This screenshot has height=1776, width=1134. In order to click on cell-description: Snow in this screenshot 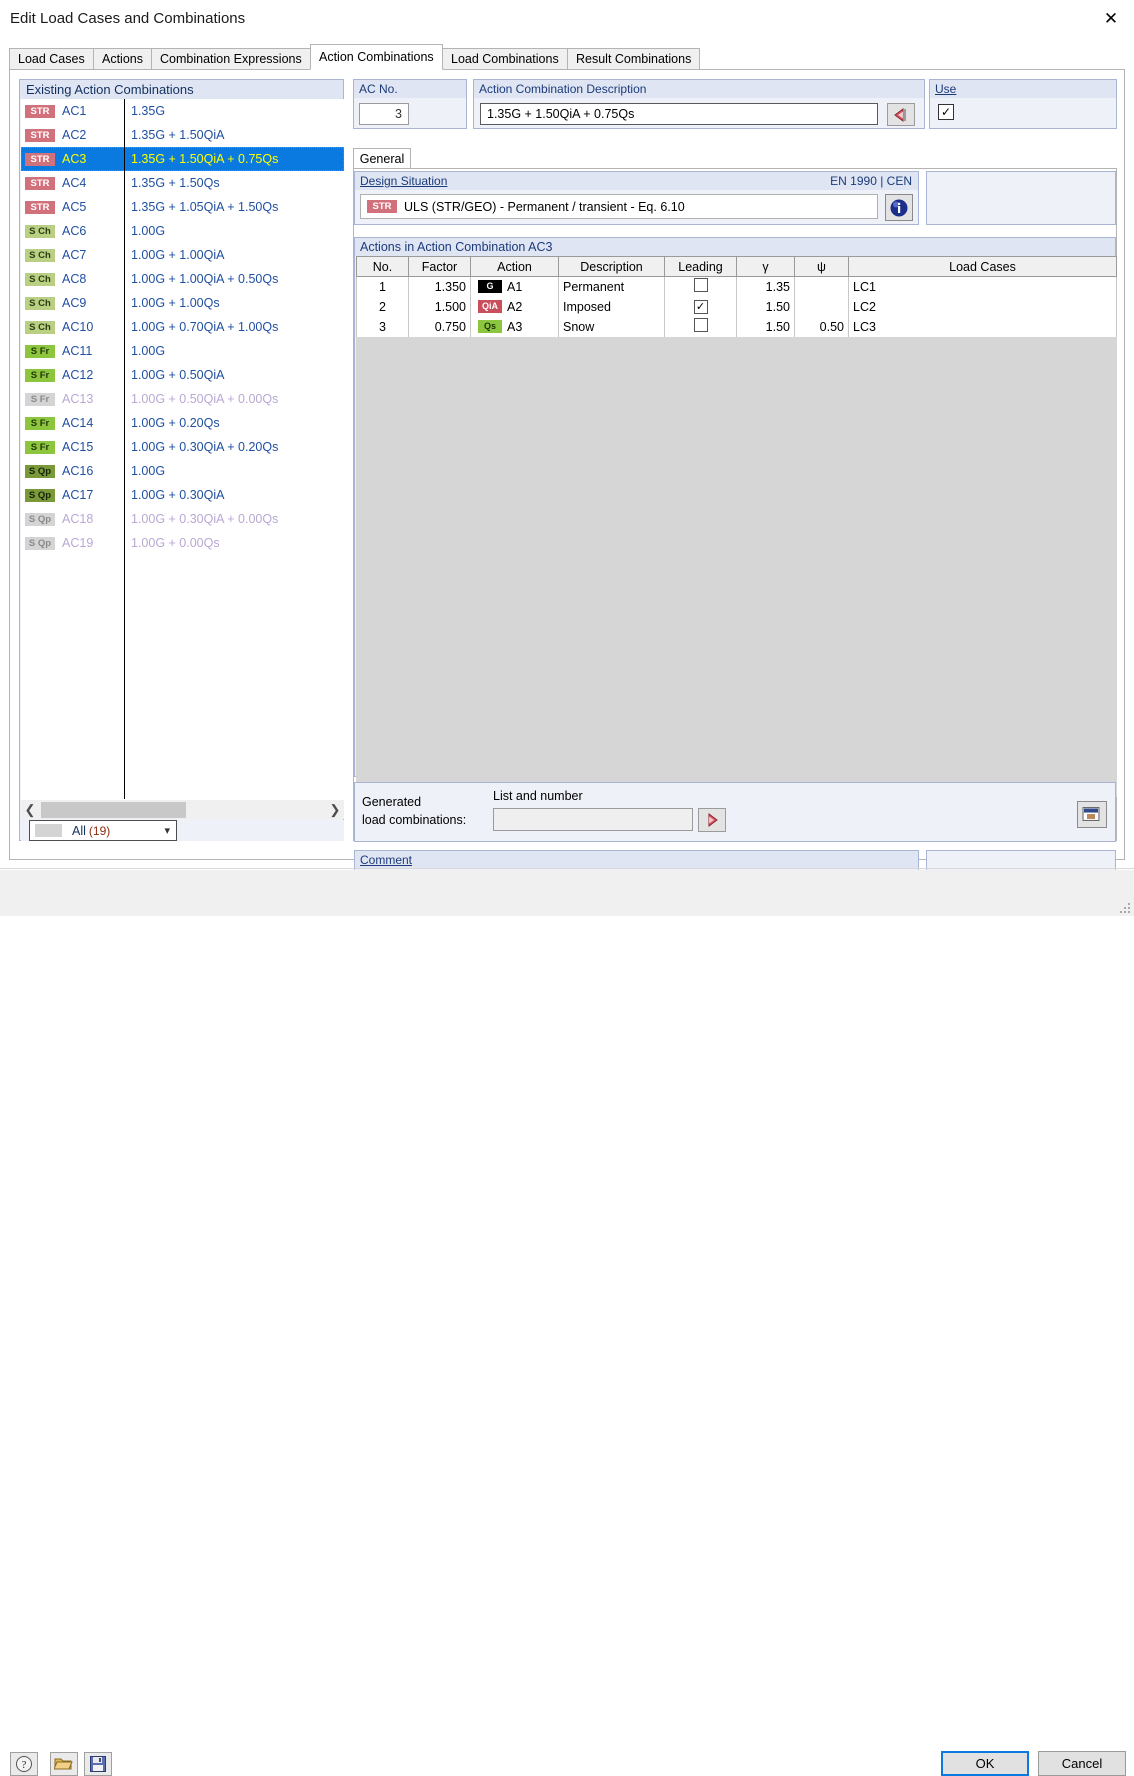, I will do `click(611, 326)`.